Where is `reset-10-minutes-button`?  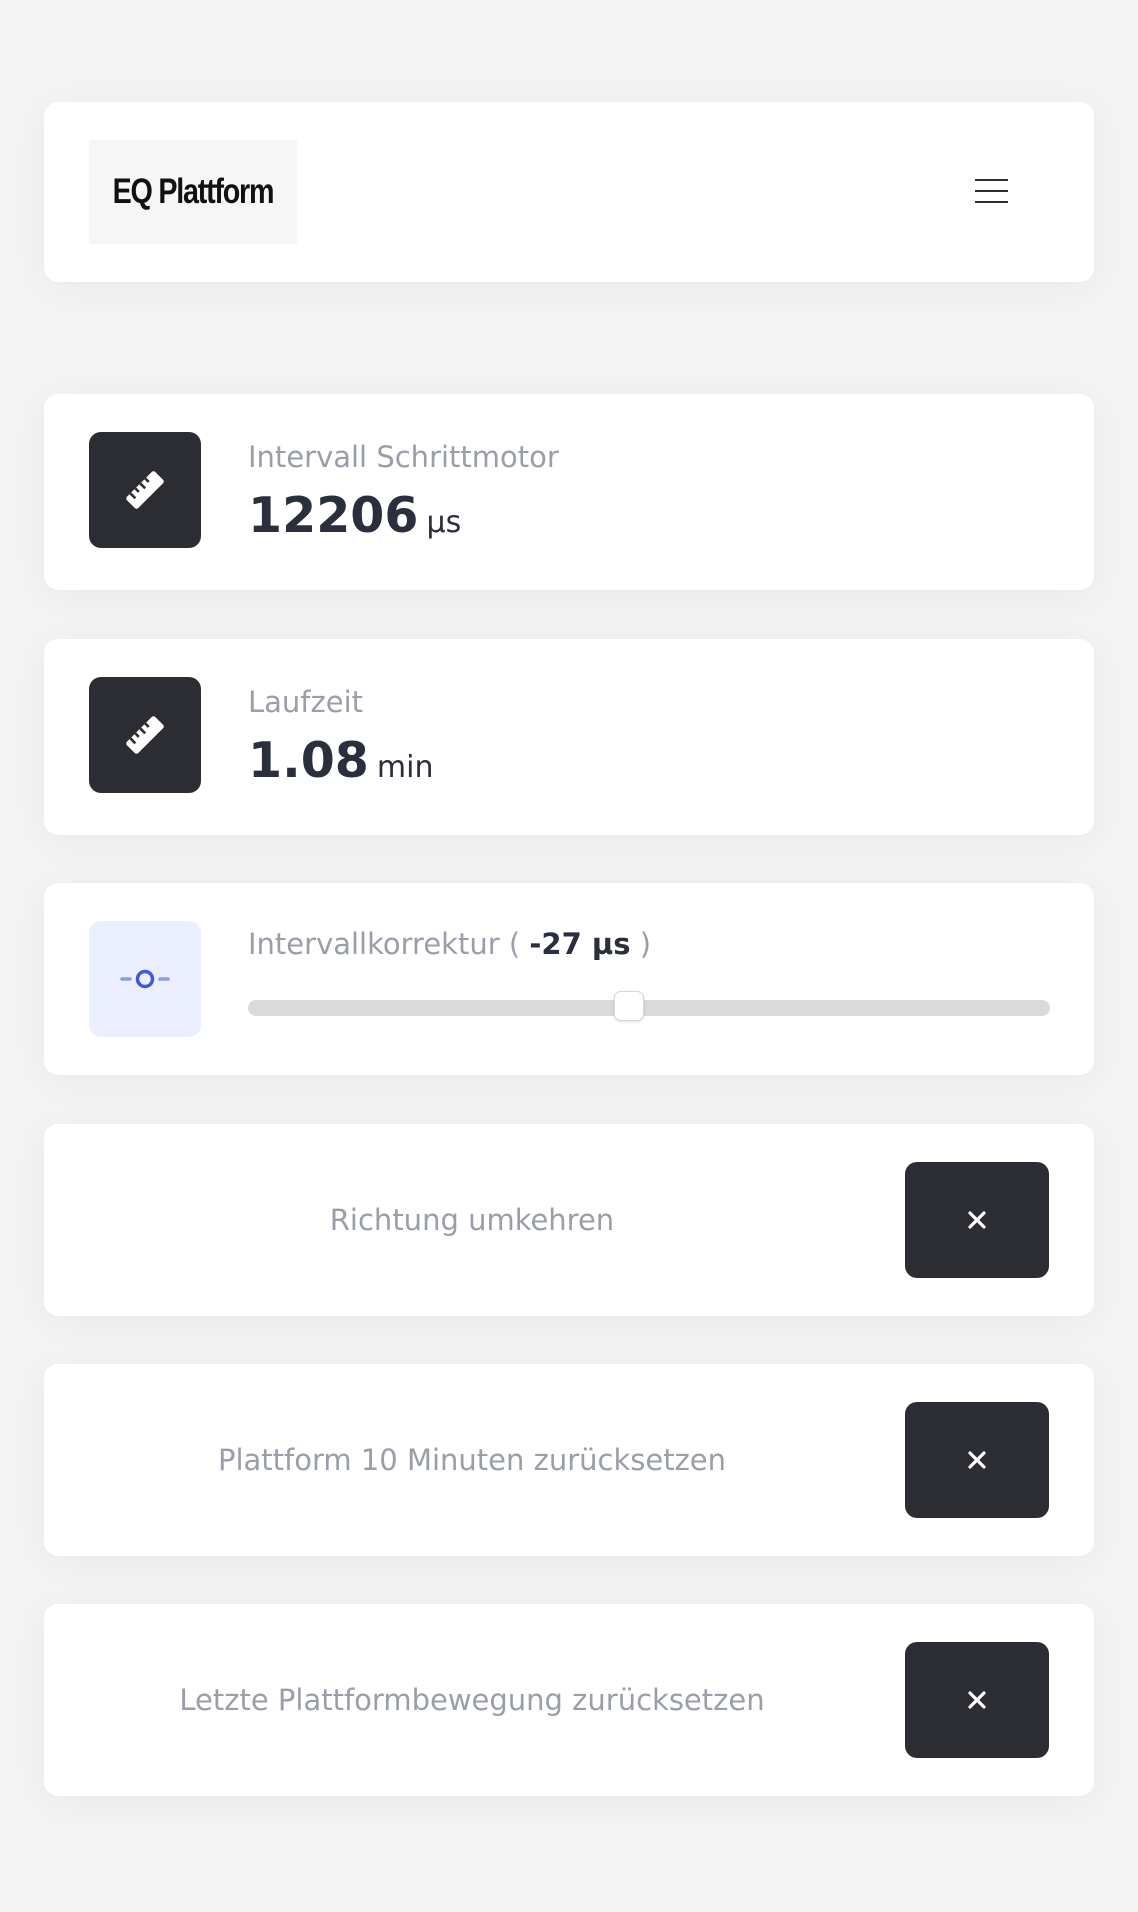 reset-10-minutes-button is located at coordinates (977, 1460).